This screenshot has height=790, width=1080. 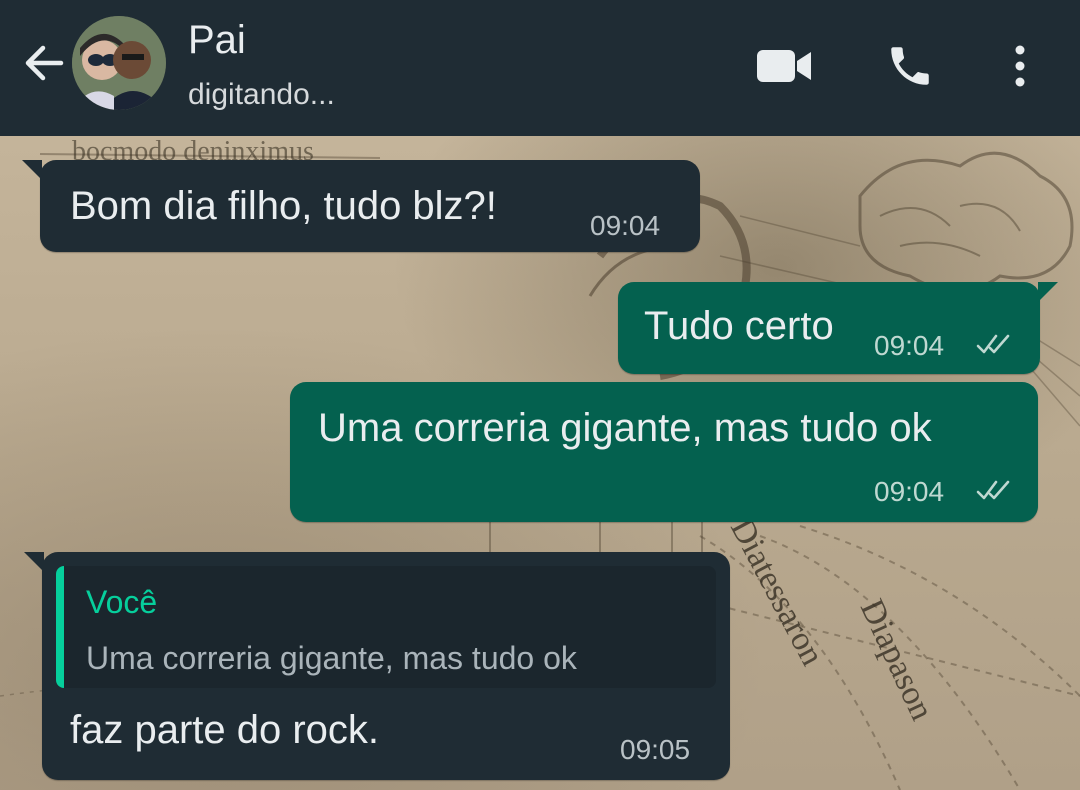 I want to click on voice-call-button, so click(x=910, y=66).